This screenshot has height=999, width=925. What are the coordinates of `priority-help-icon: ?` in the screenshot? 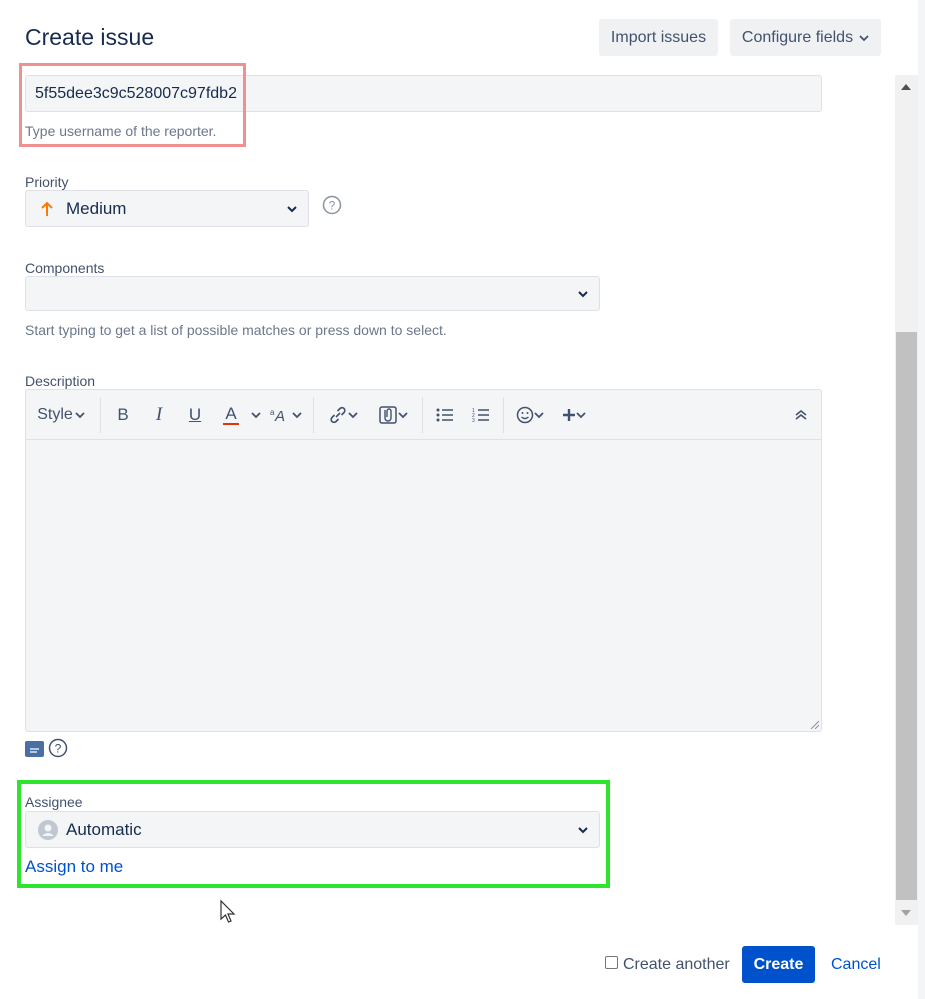 It's located at (332, 205).